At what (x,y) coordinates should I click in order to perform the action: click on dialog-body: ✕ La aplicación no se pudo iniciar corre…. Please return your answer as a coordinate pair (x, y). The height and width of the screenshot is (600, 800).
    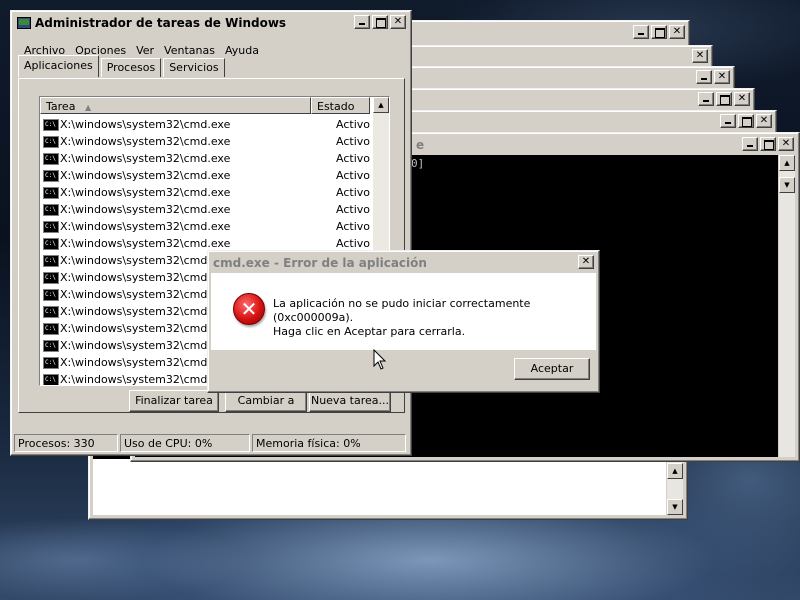
    Looking at the image, I should click on (403, 311).